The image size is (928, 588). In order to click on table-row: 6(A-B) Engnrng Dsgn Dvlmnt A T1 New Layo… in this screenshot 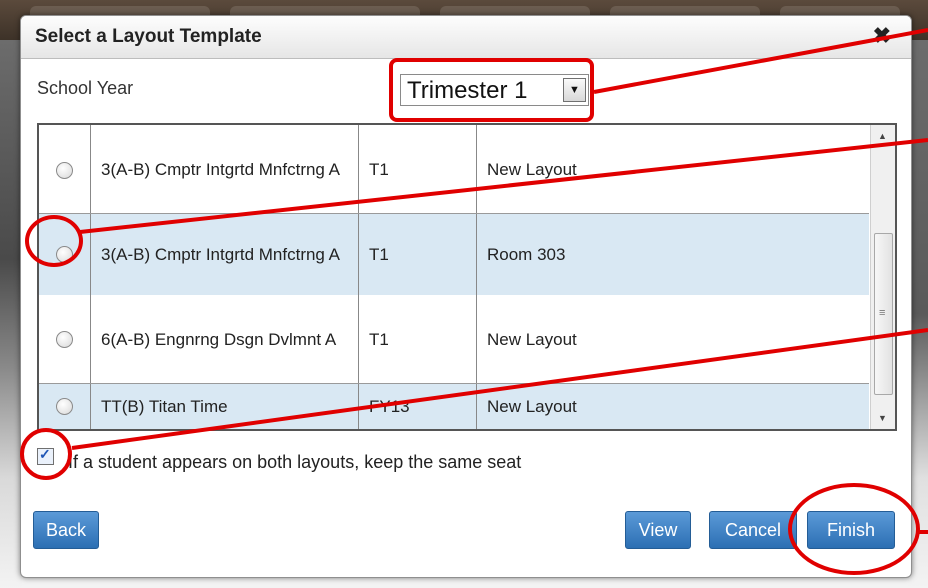, I will do `click(454, 339)`.